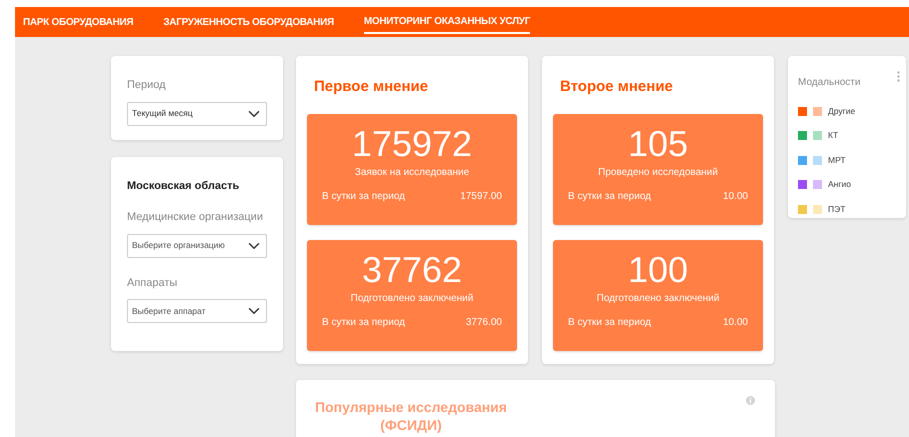  I want to click on select-field: Выберите аппарат, so click(197, 311).